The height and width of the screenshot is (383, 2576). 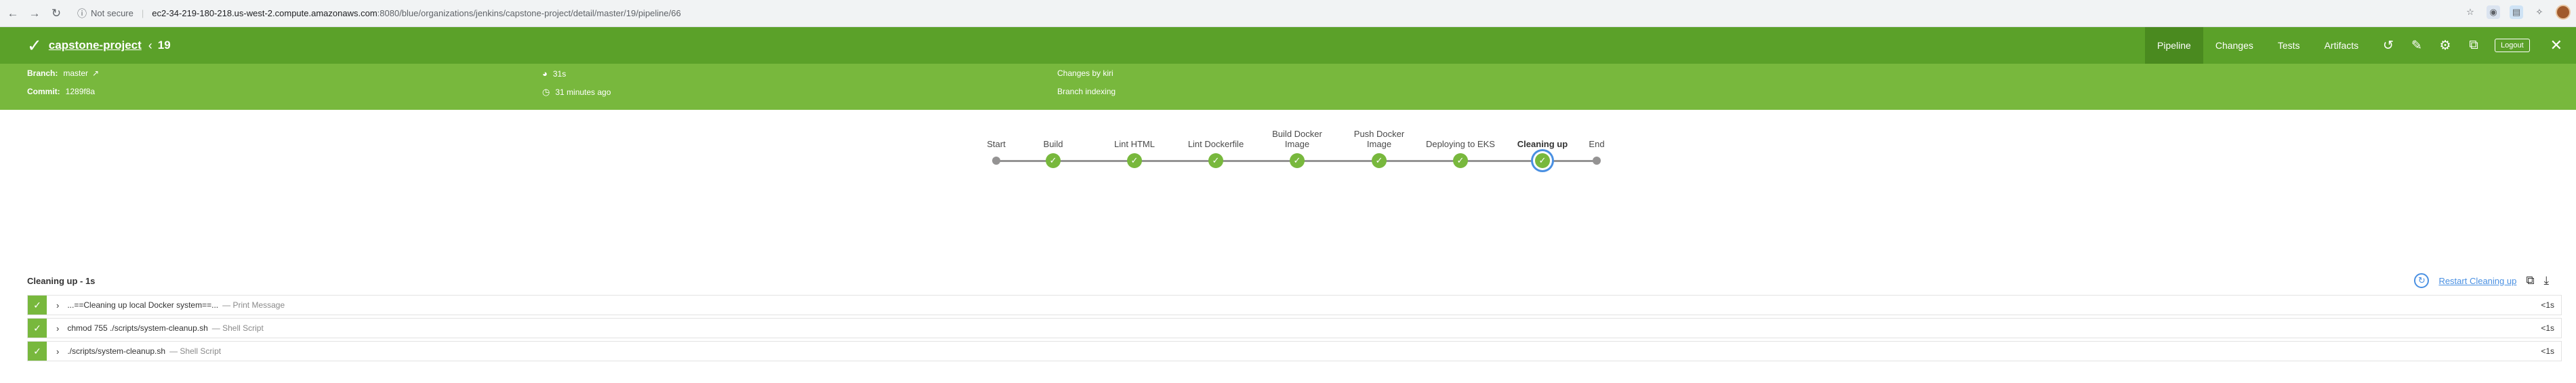 I want to click on project-link: capstone-project, so click(x=96, y=45).